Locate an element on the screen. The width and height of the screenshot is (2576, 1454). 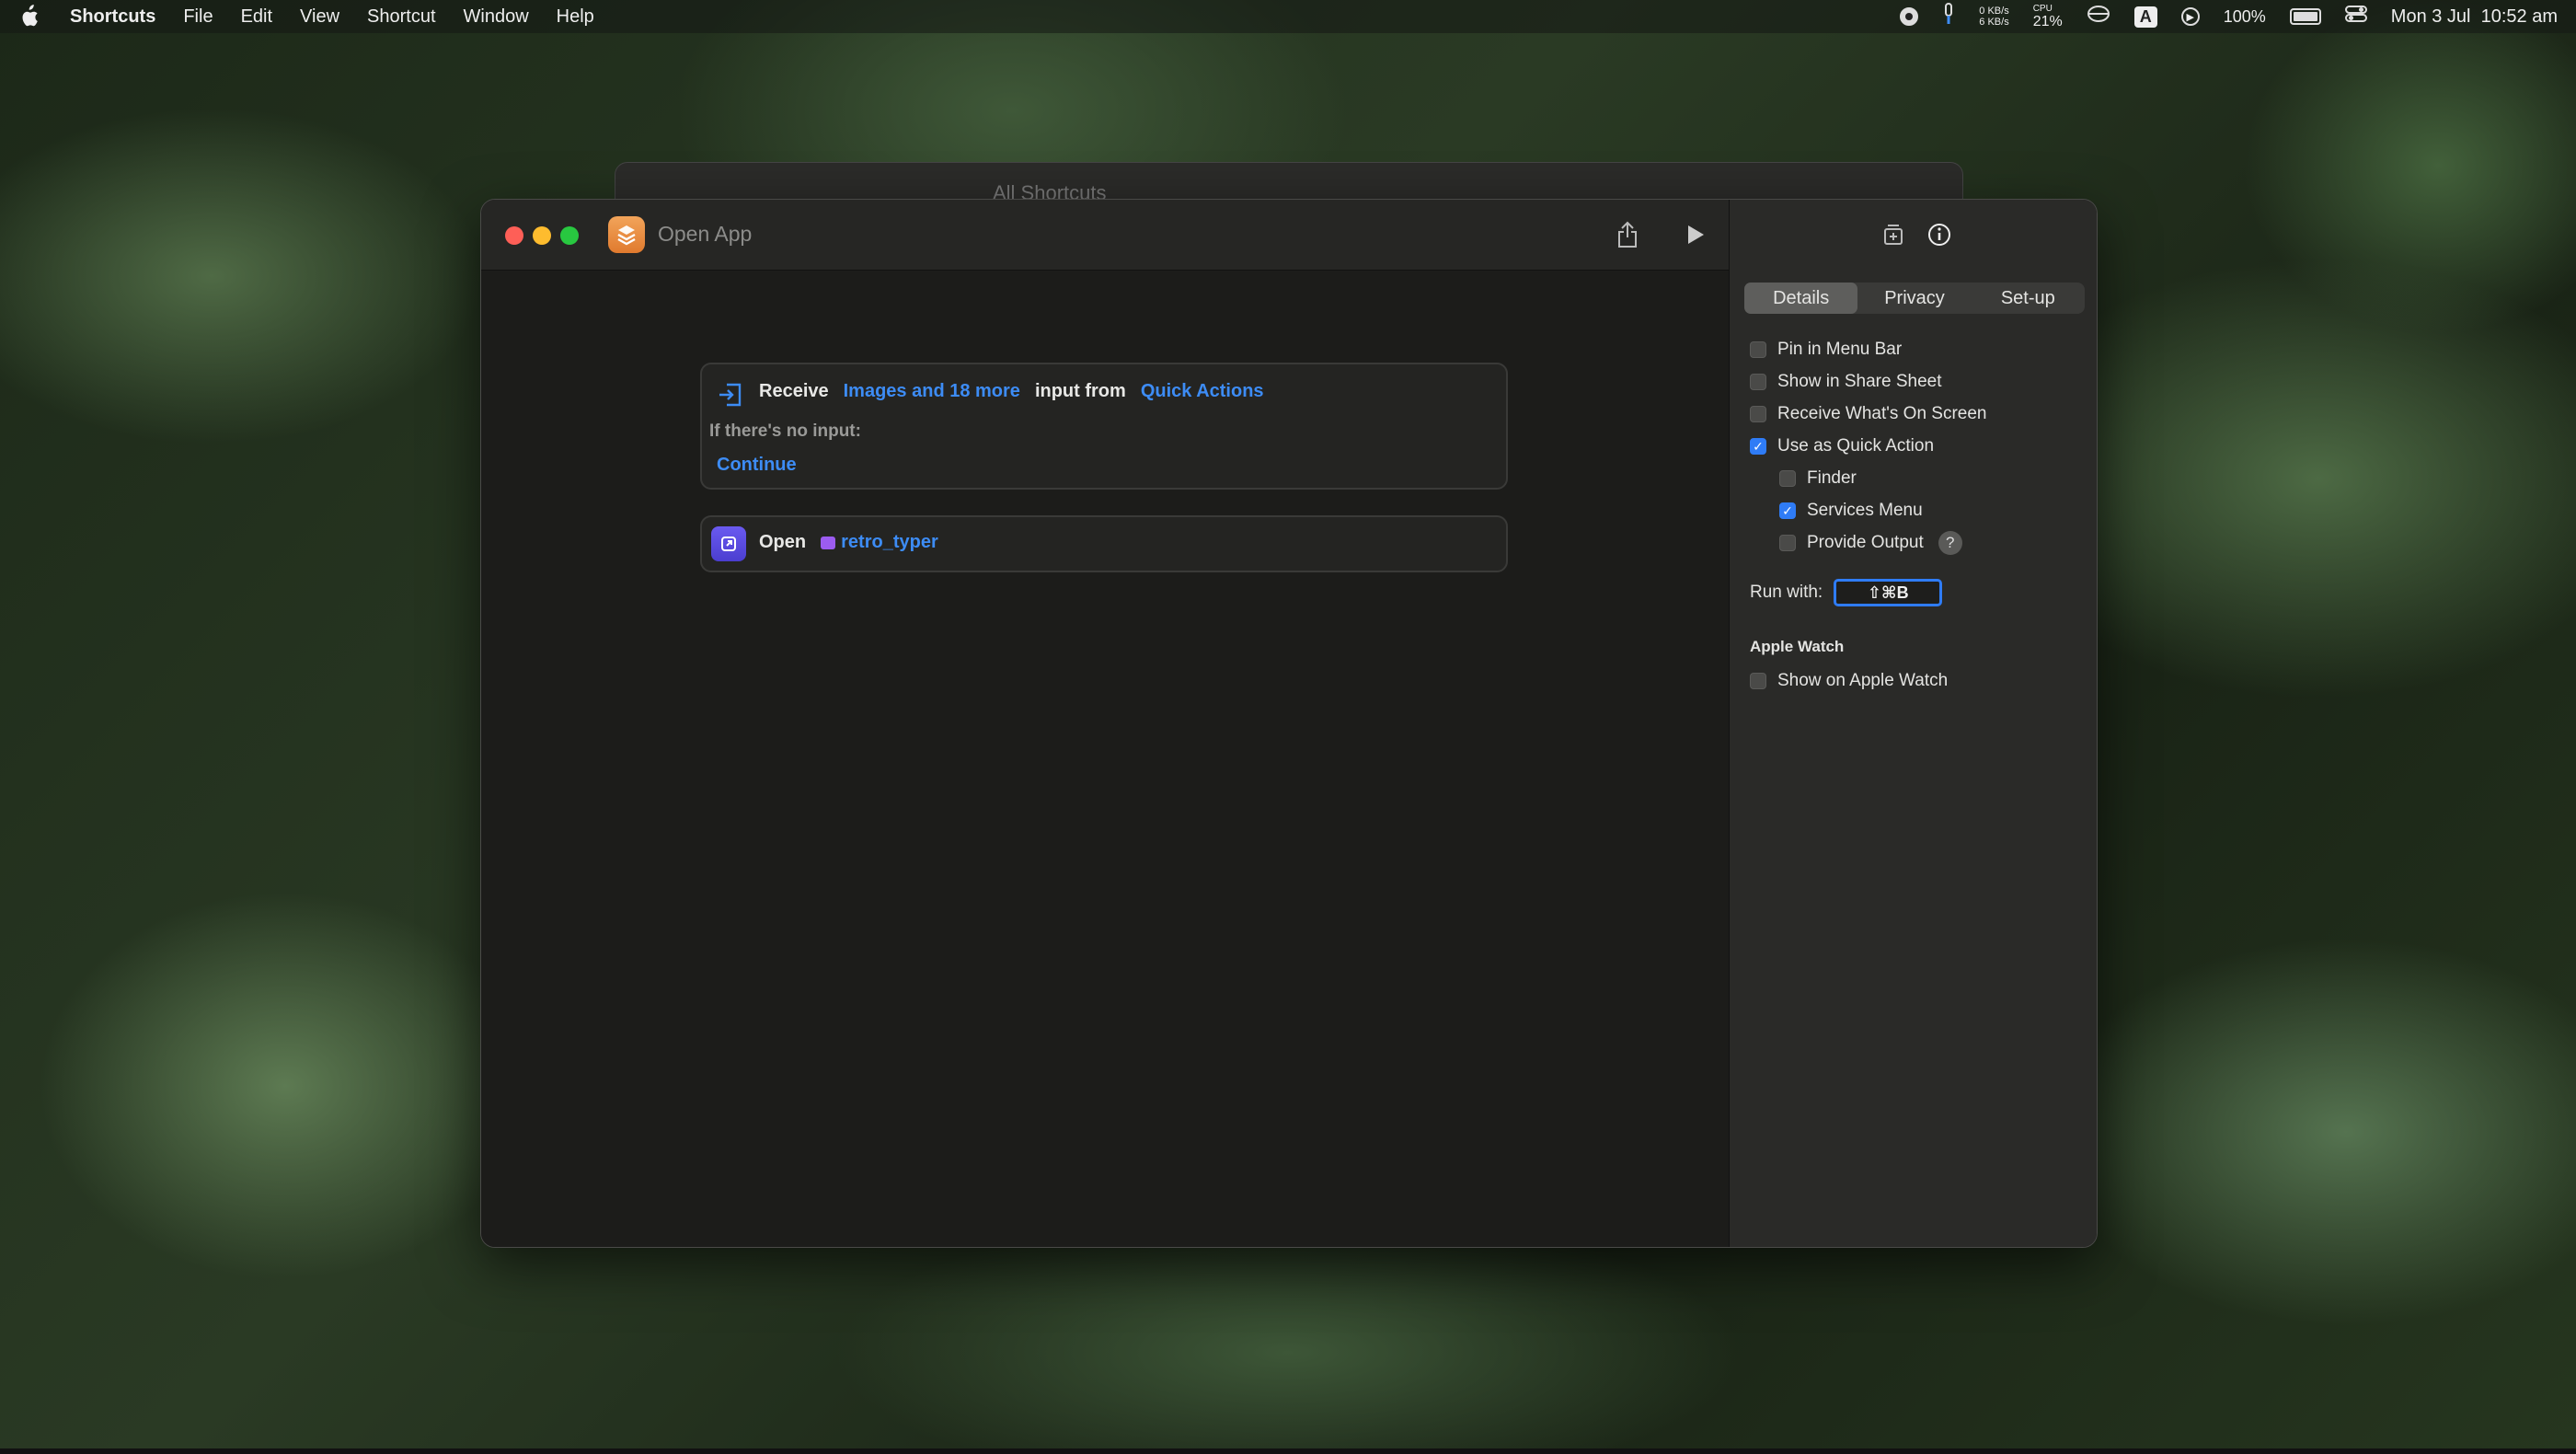
app-token: retro_typer is located at coordinates (879, 542).